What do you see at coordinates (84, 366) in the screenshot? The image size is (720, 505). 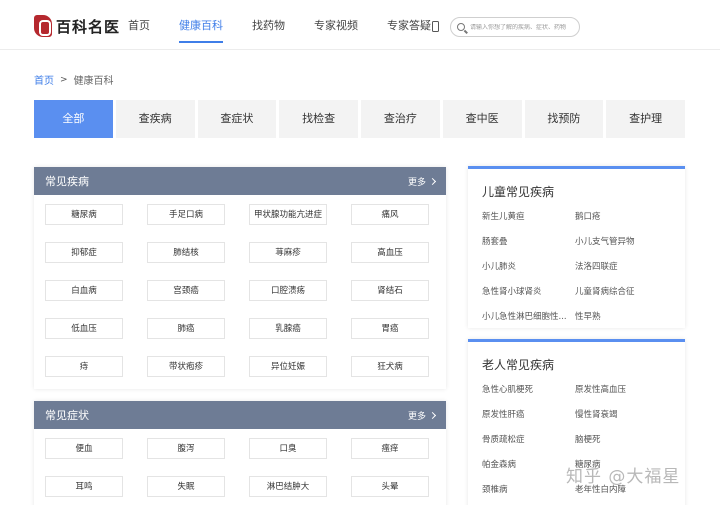 I see `disease-chip: 痔` at bounding box center [84, 366].